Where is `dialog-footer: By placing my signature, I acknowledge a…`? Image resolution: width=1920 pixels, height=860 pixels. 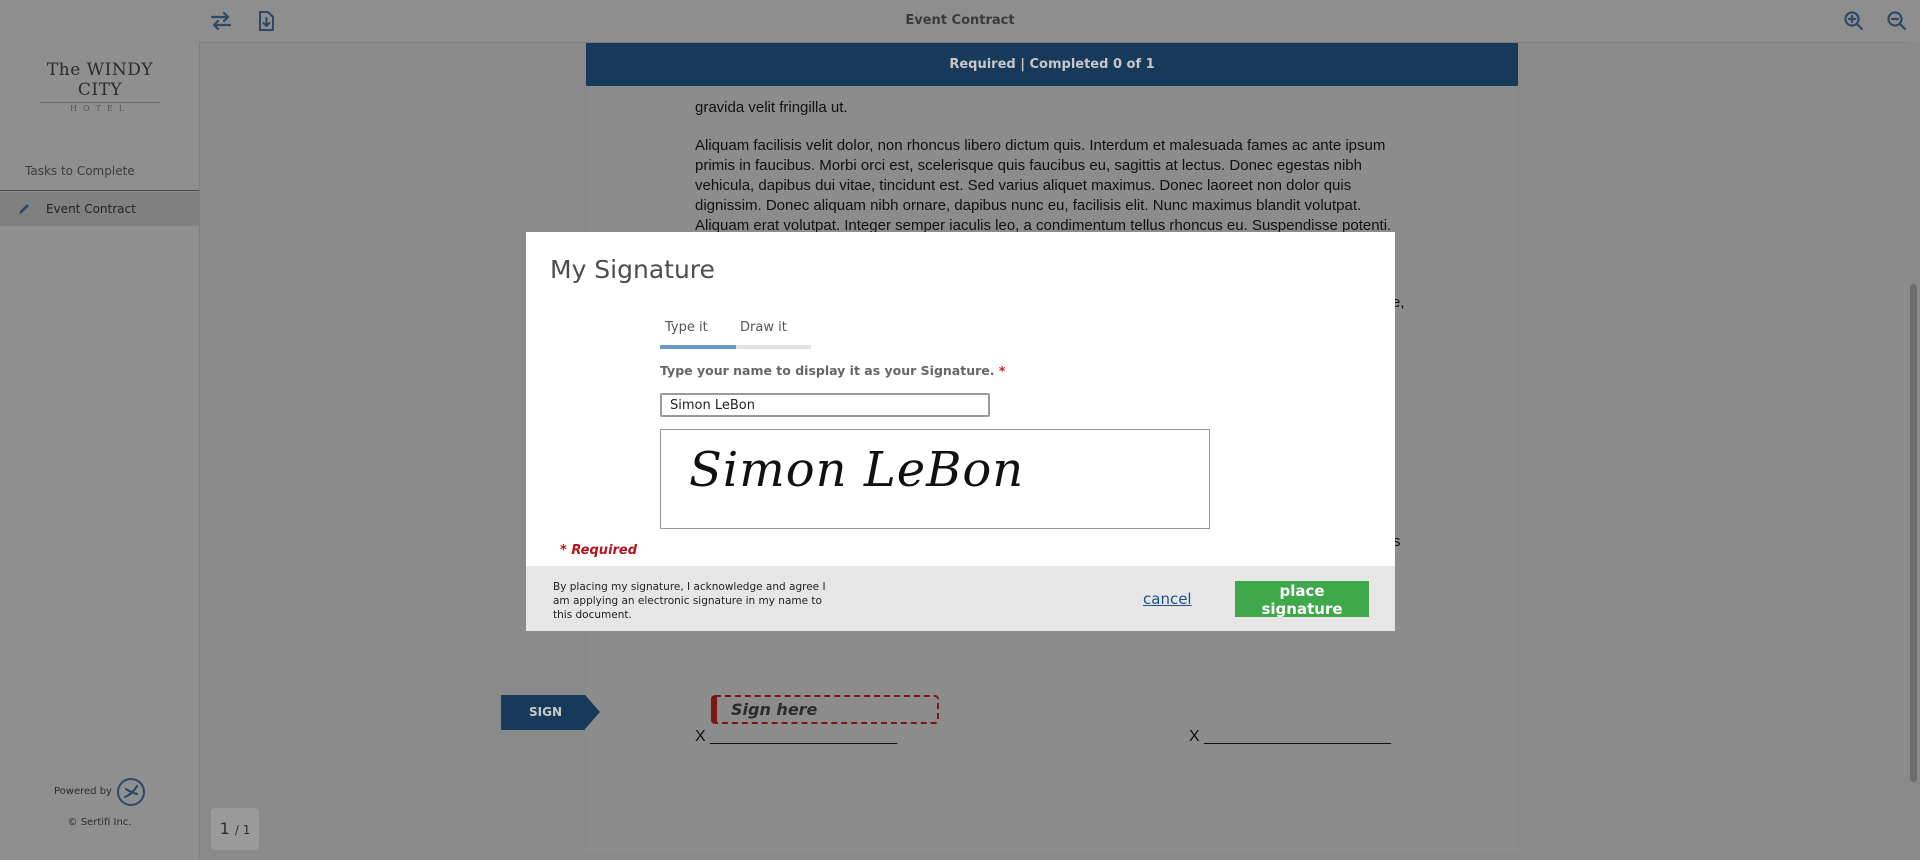
dialog-footer: By placing my signature, I acknowledge a… is located at coordinates (960, 598).